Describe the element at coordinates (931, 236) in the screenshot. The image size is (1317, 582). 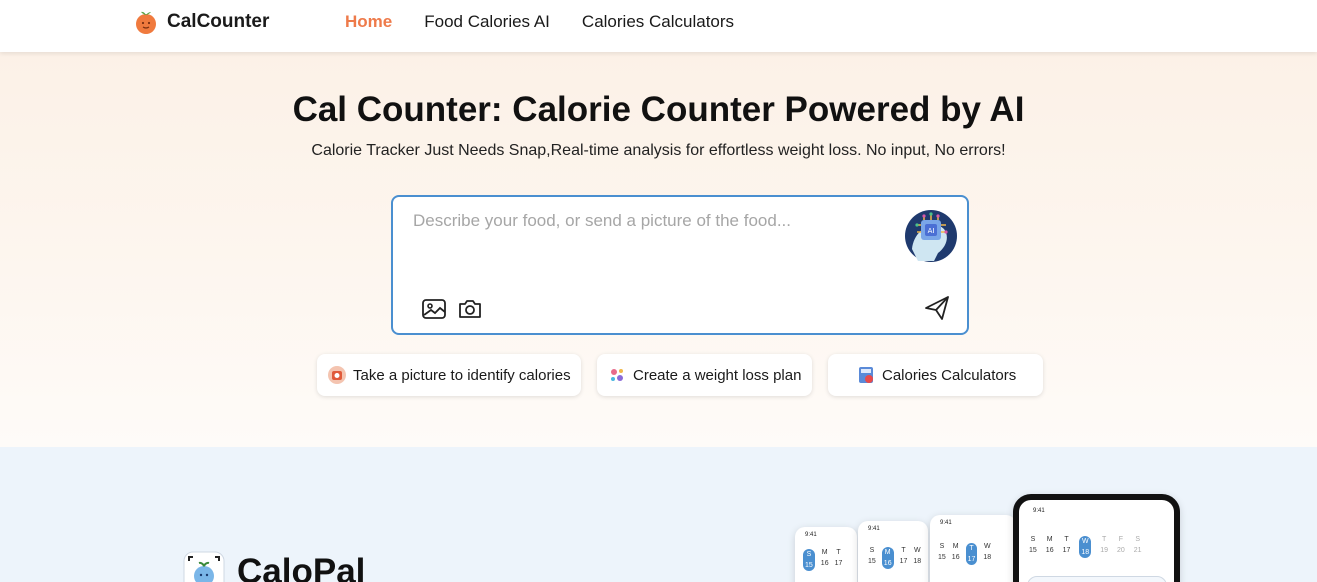
I see `ai-brain-avatar-icon: AI` at that location.